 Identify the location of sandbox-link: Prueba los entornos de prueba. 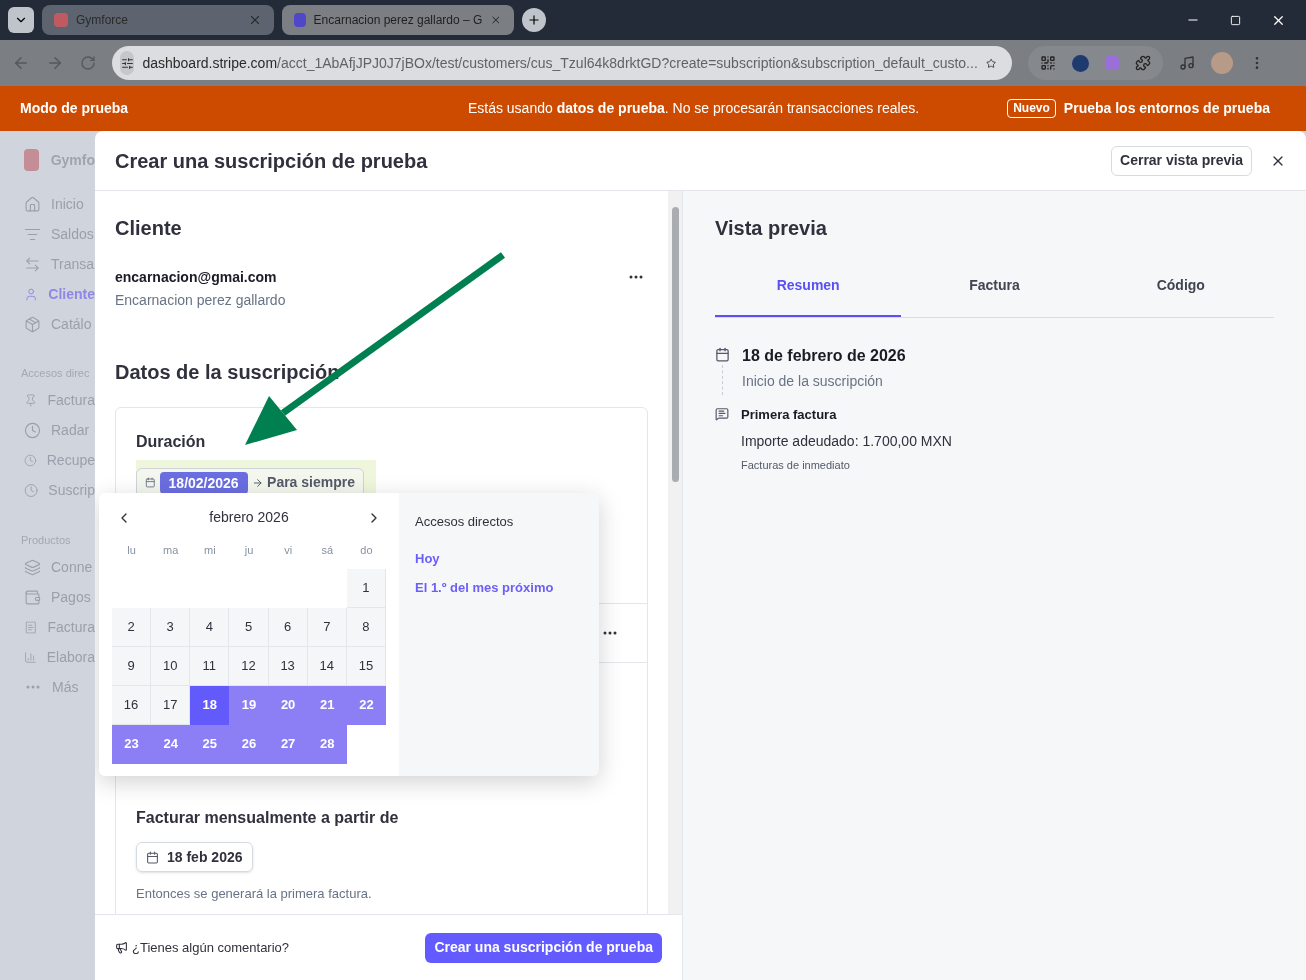
(1166, 108).